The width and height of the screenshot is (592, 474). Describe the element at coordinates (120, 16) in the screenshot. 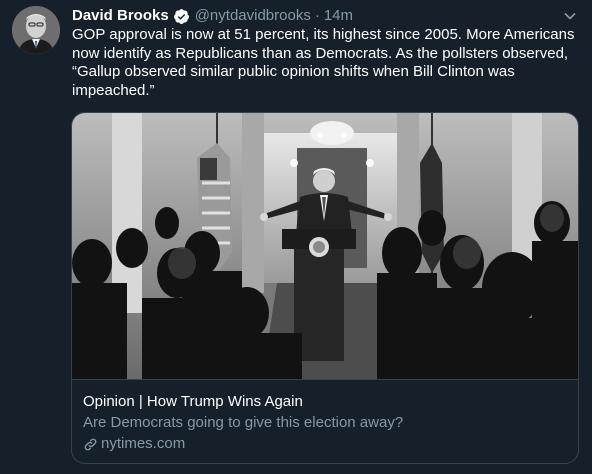

I see `author-name: David Brooks` at that location.